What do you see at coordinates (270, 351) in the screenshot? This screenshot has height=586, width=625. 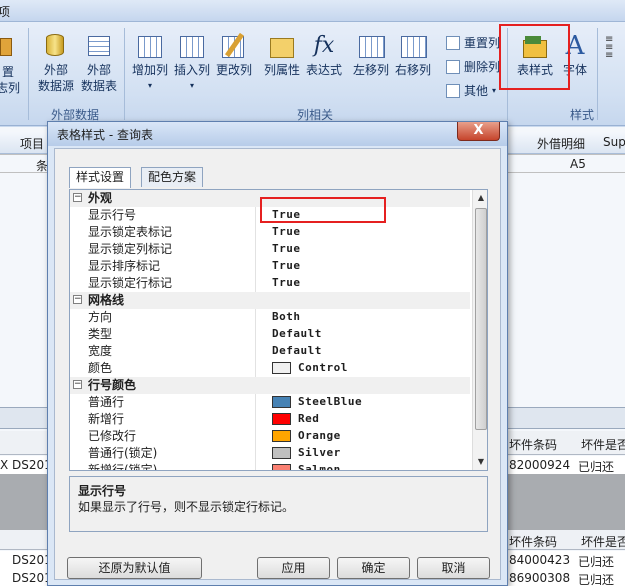 I see `property-row: 宽度 Default` at bounding box center [270, 351].